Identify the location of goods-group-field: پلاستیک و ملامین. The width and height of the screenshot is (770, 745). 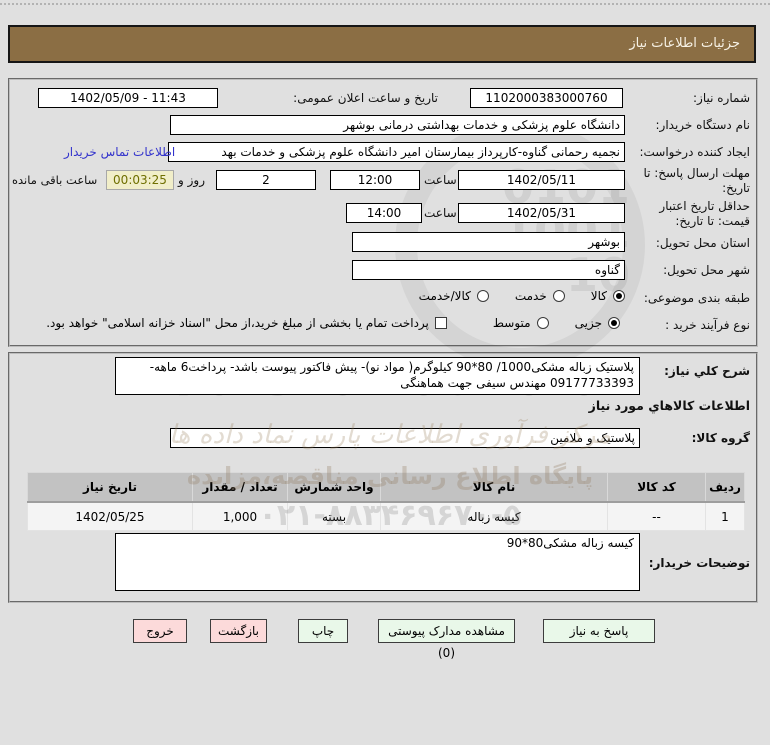
(405, 438).